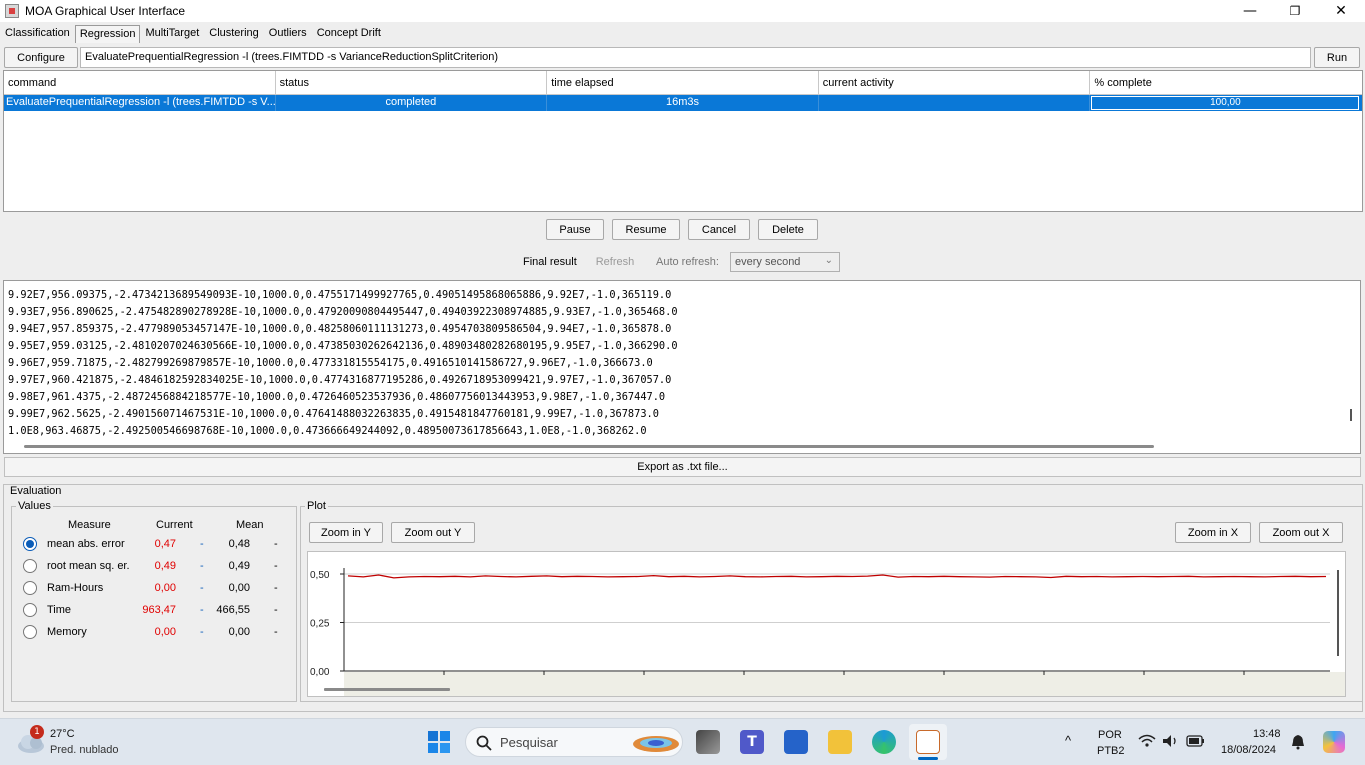  Describe the element at coordinates (1068, 740) in the screenshot. I see `chevron-up-icon: ^` at that location.